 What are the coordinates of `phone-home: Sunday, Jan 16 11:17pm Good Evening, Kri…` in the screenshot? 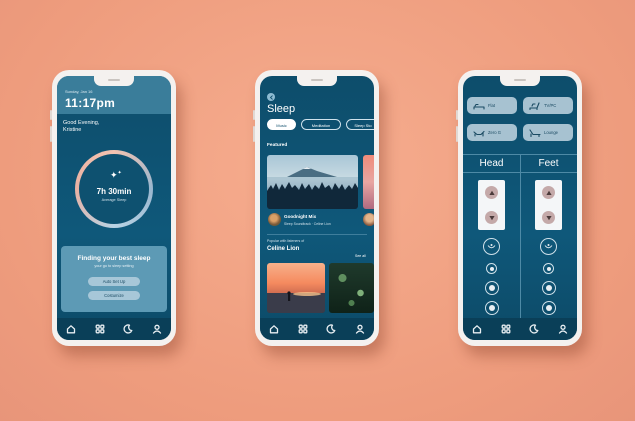 It's located at (113, 208).